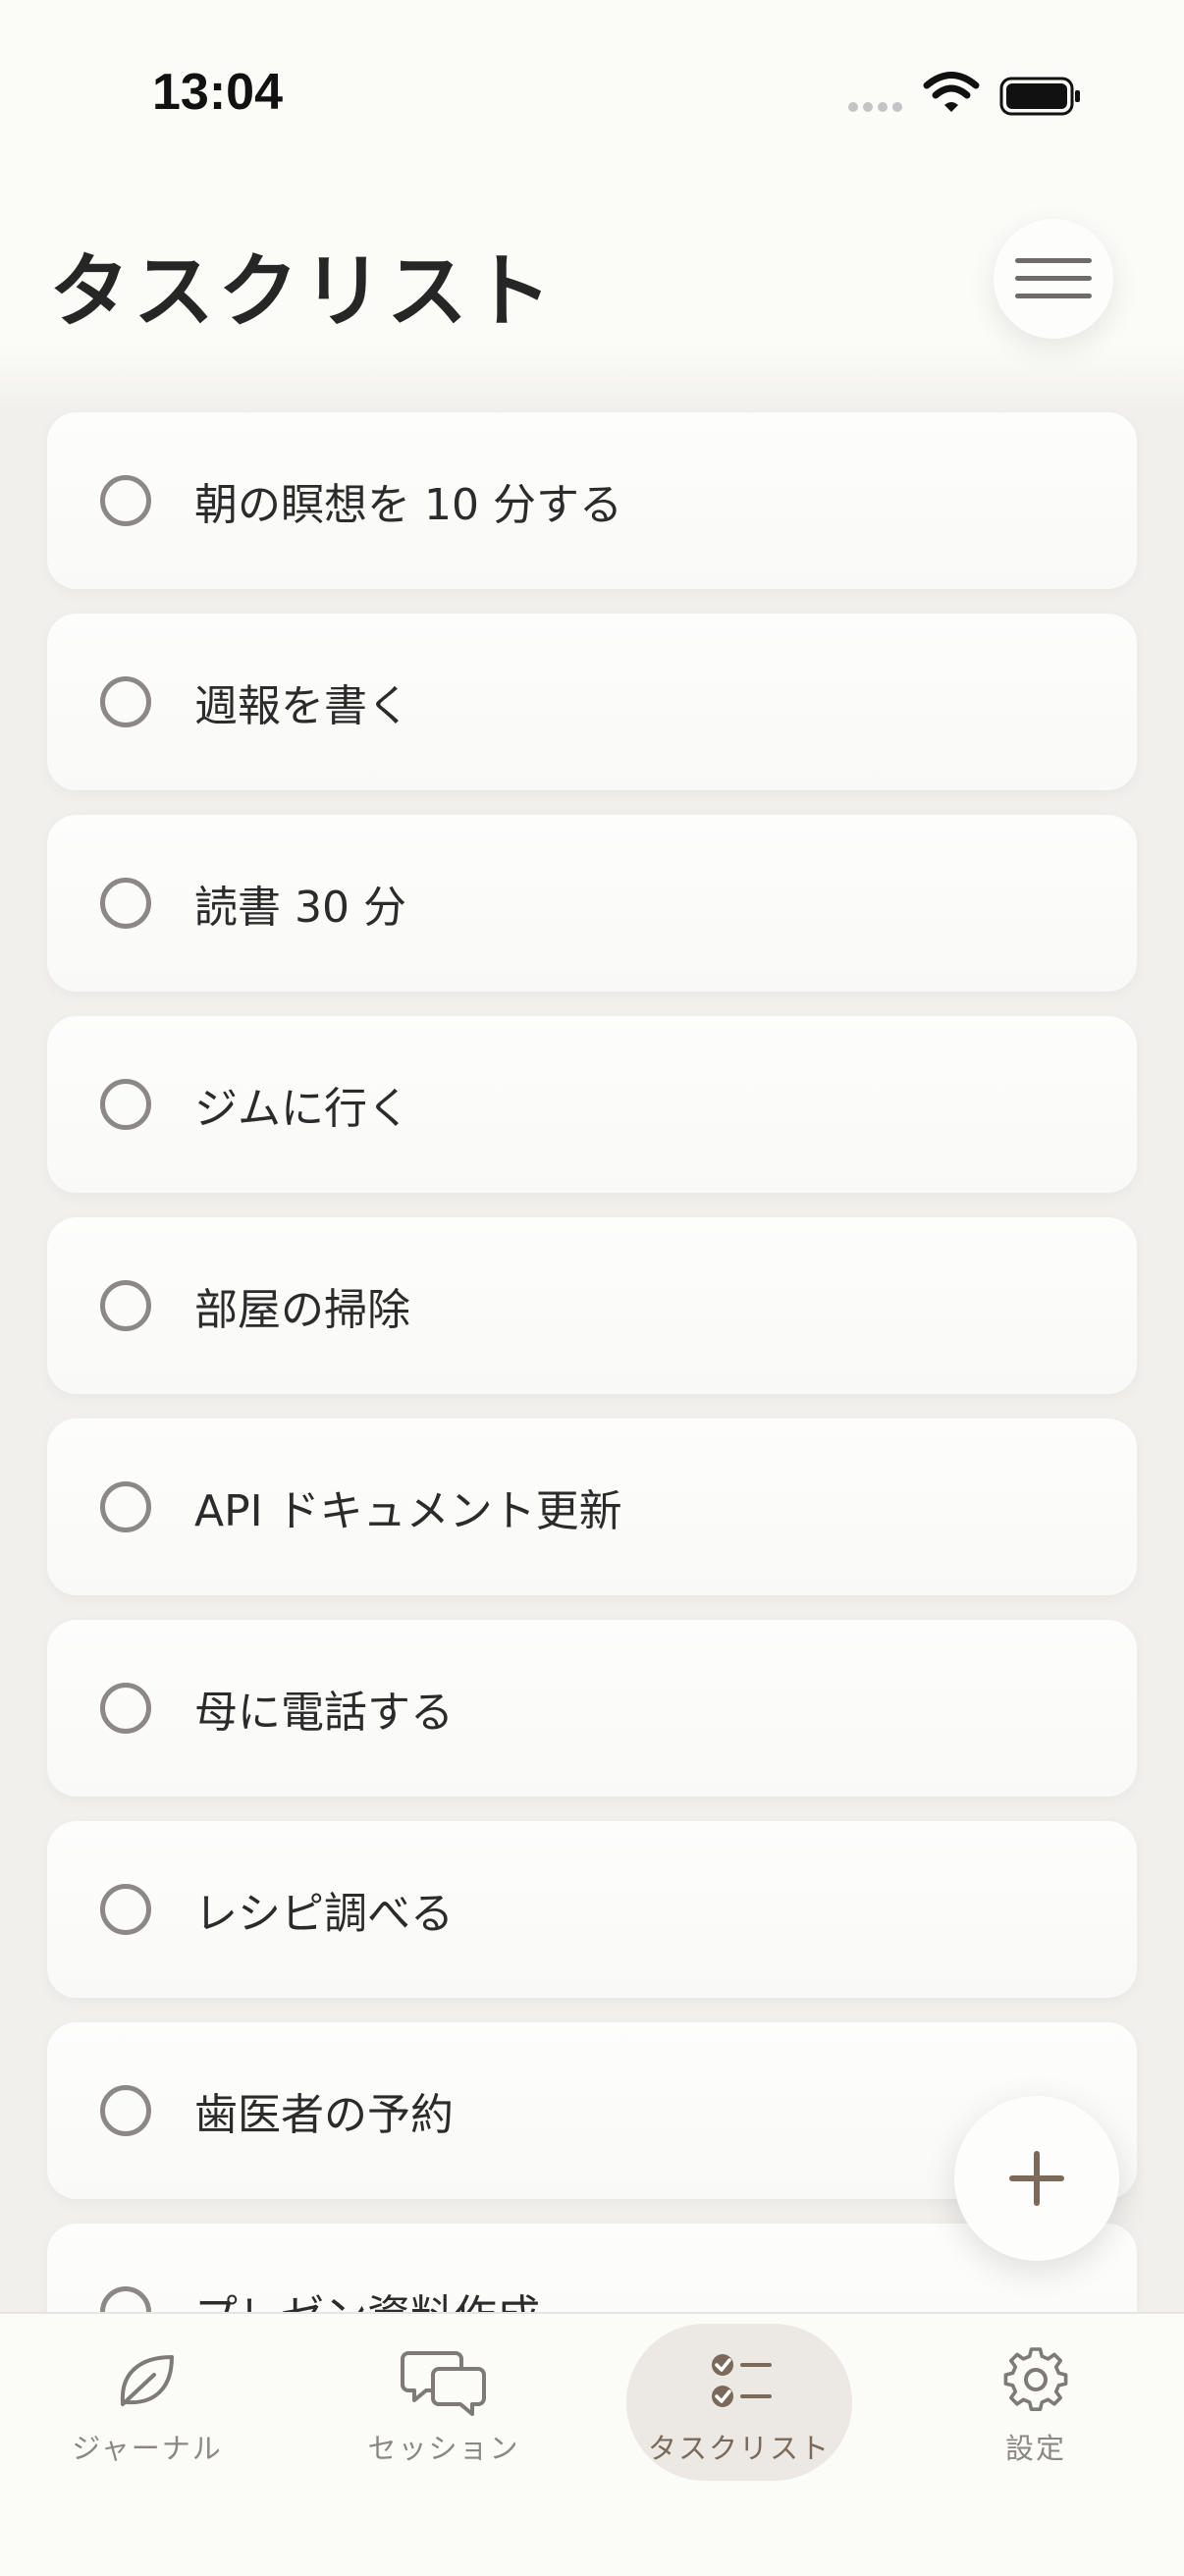  Describe the element at coordinates (408, 1511) in the screenshot. I see `task-label: API ドキュメント更新` at that location.